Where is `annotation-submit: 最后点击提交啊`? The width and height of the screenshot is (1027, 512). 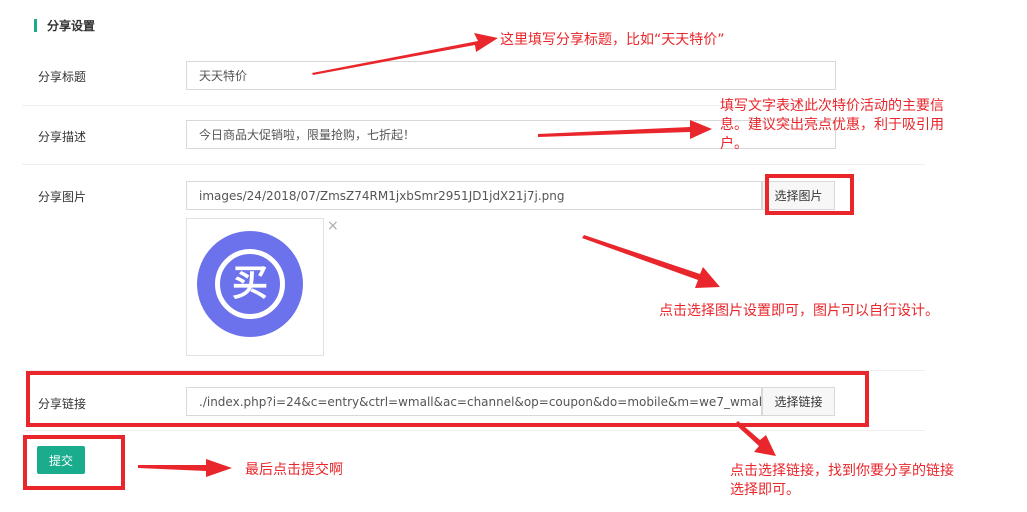 annotation-submit: 最后点击提交啊 is located at coordinates (294, 470).